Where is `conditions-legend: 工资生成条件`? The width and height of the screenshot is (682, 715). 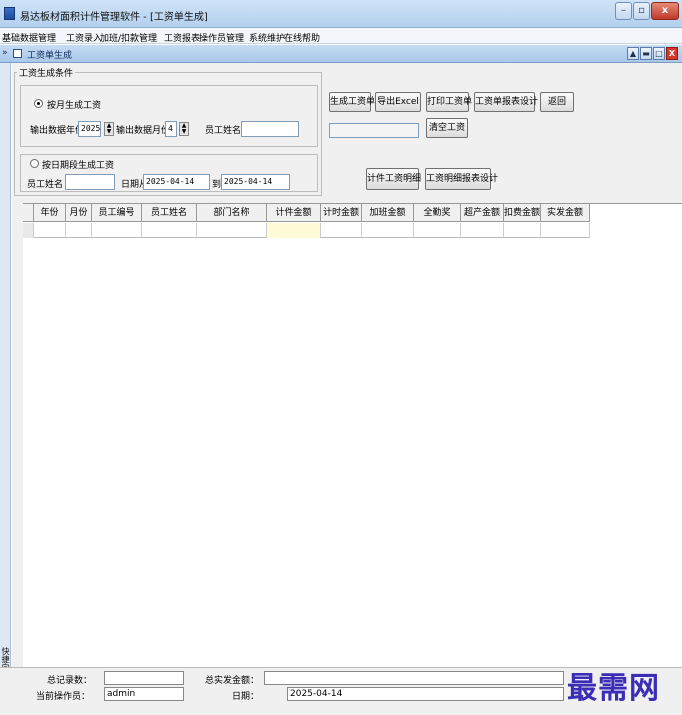
conditions-legend: 工资生成条件 is located at coordinates (46, 74).